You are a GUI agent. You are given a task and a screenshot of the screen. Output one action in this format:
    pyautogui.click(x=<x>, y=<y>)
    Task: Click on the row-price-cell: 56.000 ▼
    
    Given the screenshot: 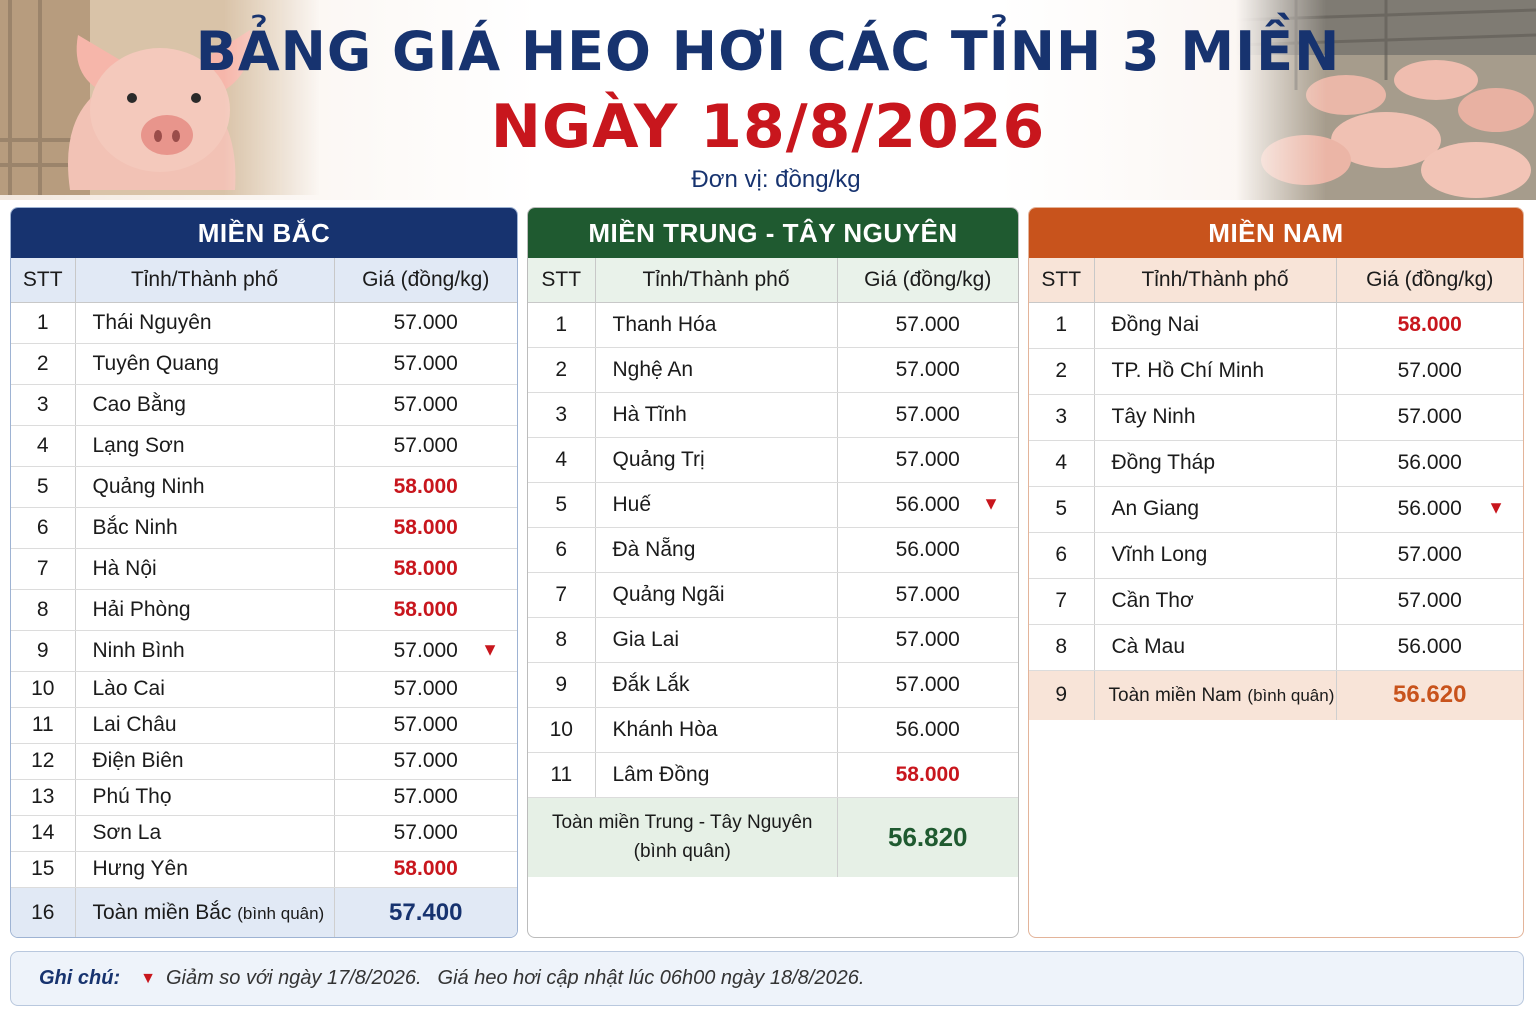 What is the action you would take?
    pyautogui.click(x=1429, y=509)
    